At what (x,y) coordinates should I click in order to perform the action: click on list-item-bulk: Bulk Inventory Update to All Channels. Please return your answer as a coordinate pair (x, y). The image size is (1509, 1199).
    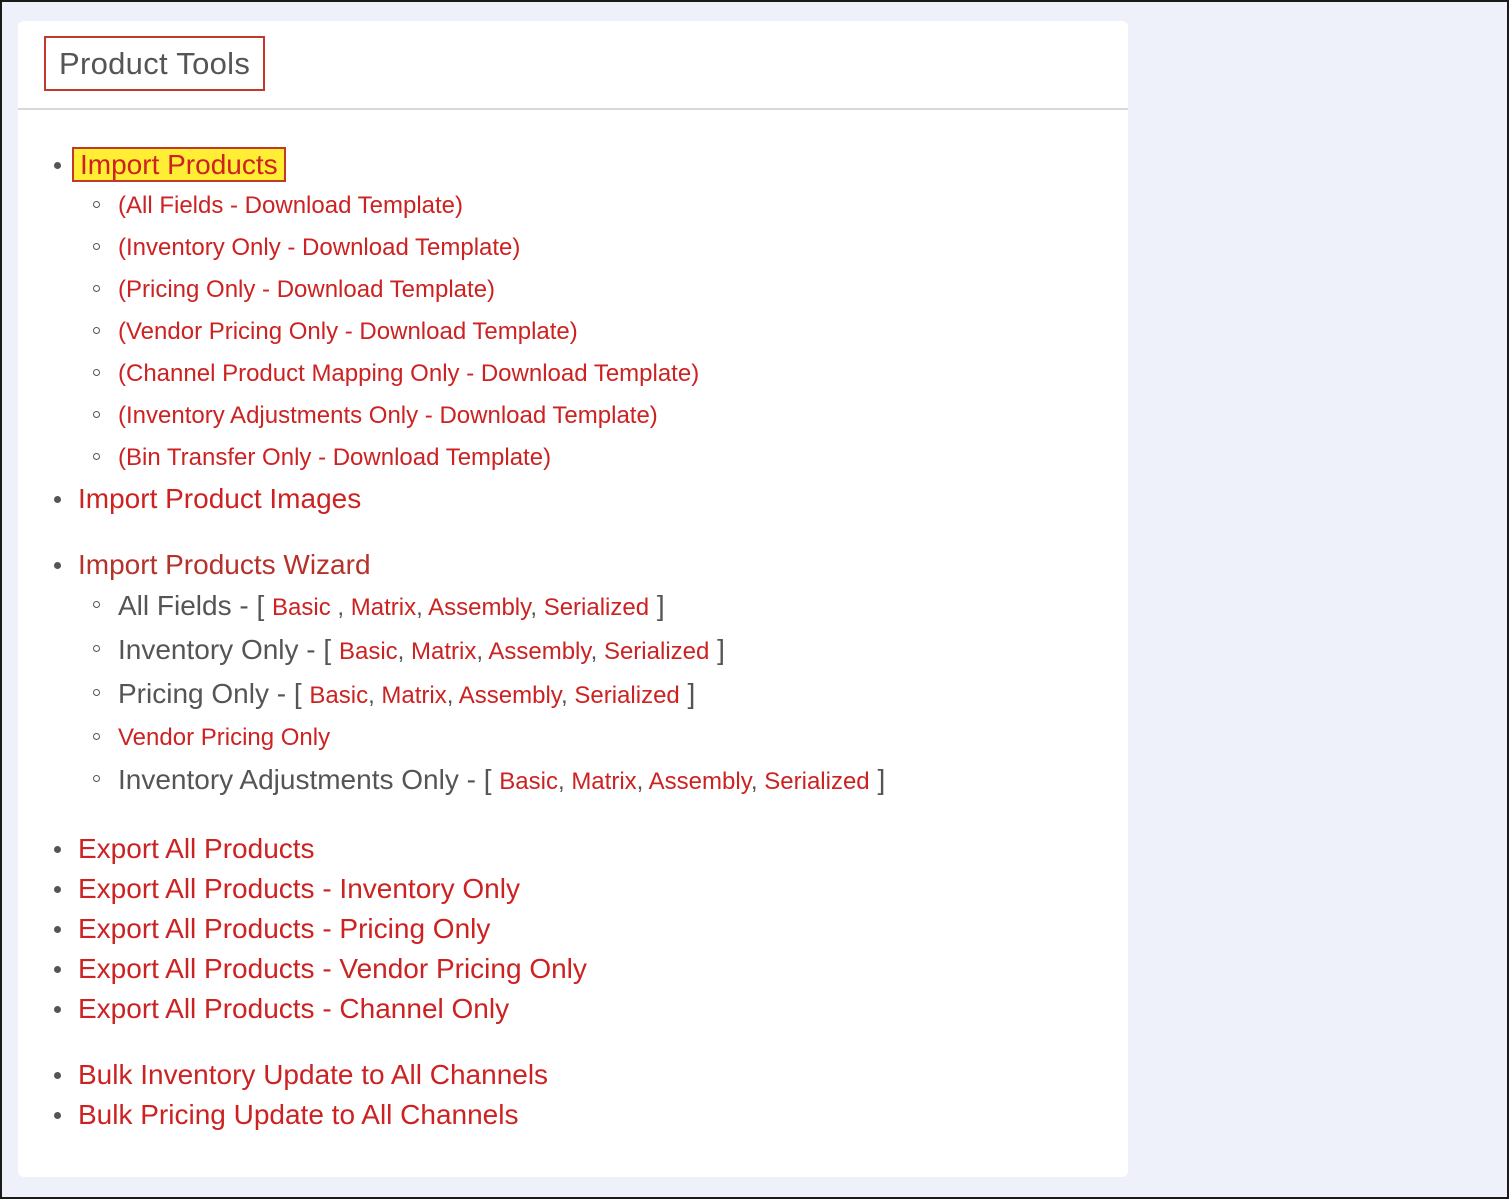
    Looking at the image, I should click on (573, 1075).